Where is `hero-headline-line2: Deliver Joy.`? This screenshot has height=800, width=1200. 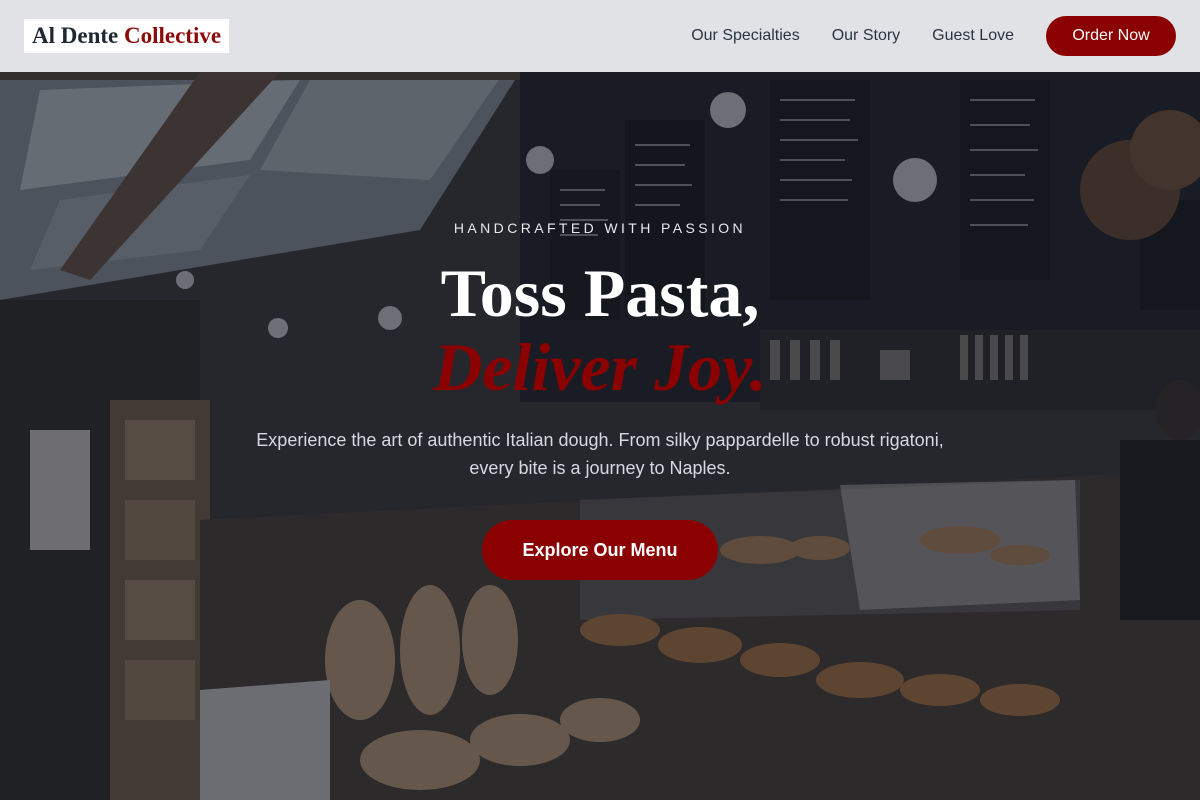
hero-headline-line2: Deliver Joy. is located at coordinates (600, 367).